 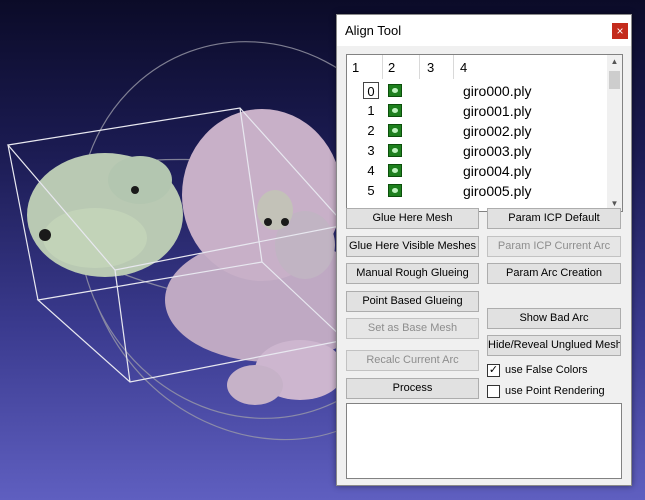 I want to click on mesh-list-header: 1 2 3 4, so click(x=477, y=67).